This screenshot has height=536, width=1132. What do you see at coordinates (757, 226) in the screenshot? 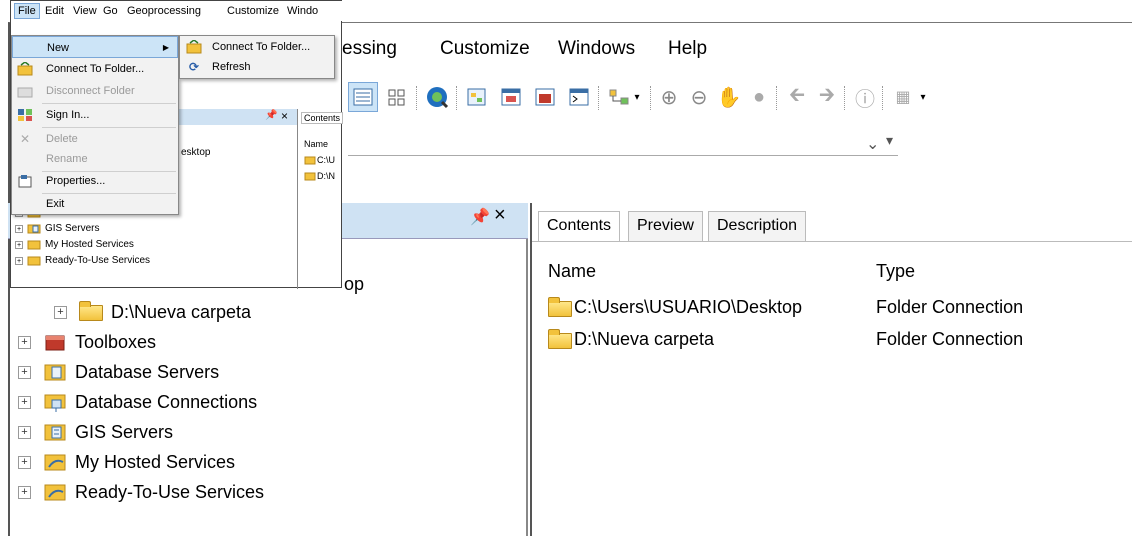
I see `tab-description: Description` at bounding box center [757, 226].